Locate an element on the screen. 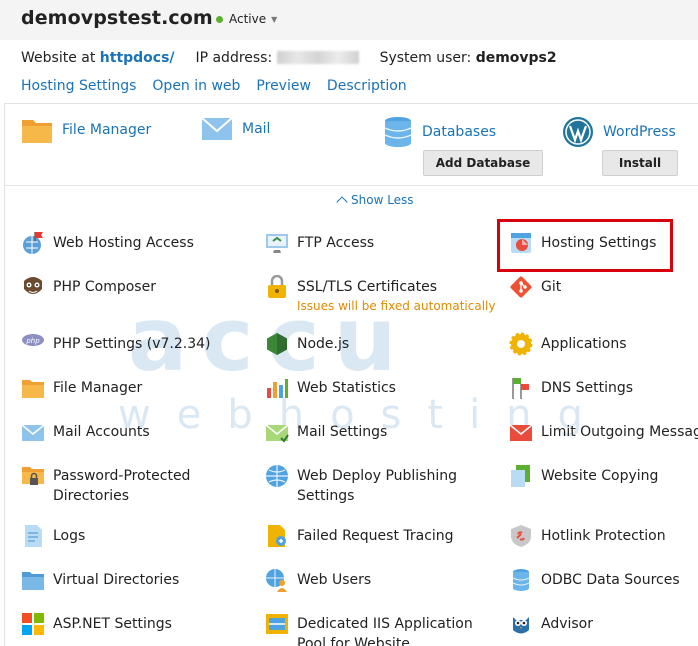 The width and height of the screenshot is (698, 646). tool-web-users: Web Users is located at coordinates (318, 580).